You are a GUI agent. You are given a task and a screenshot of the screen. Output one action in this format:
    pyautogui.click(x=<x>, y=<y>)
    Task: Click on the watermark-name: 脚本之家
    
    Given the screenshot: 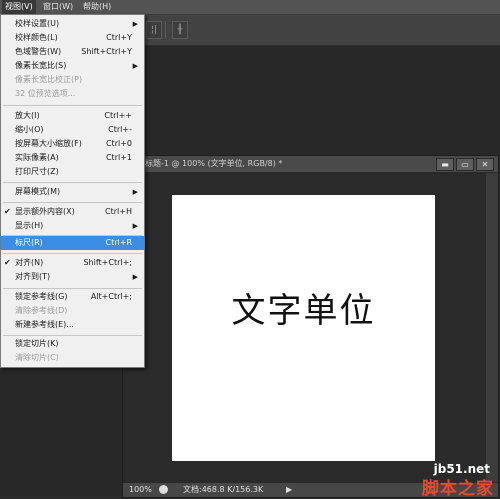 What is the action you would take?
    pyautogui.click(x=458, y=489)
    